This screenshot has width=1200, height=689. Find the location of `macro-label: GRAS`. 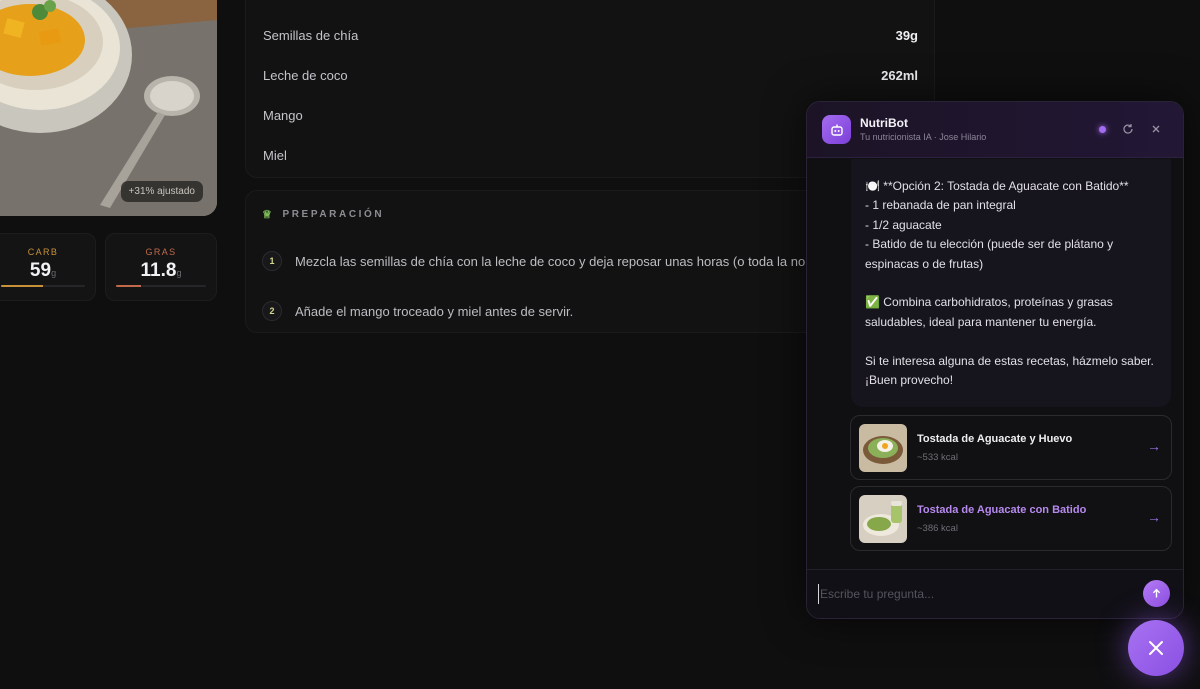

macro-label: GRAS is located at coordinates (161, 252).